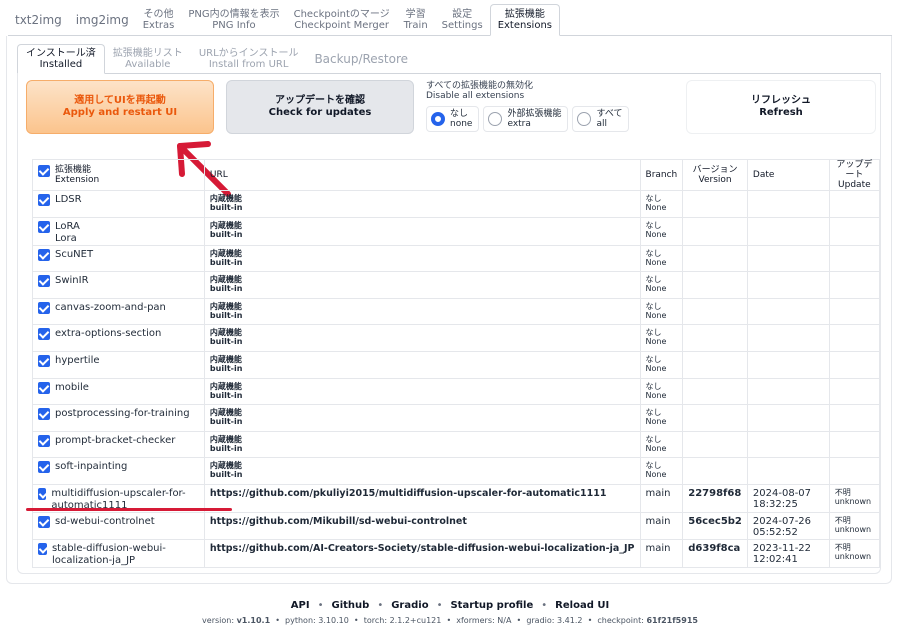  Describe the element at coordinates (351, 605) in the screenshot. I see `footer-link-github: Github` at that location.